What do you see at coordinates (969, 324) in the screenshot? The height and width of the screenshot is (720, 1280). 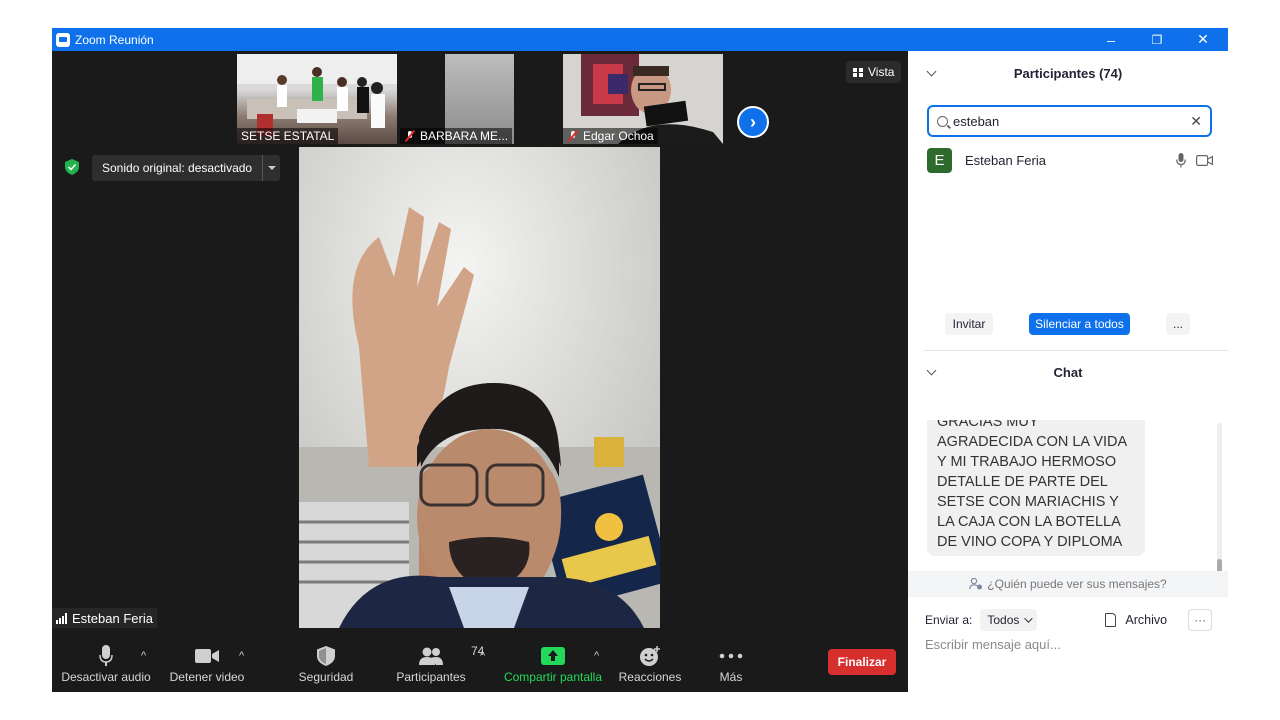 I see `invite-button: Invitar` at bounding box center [969, 324].